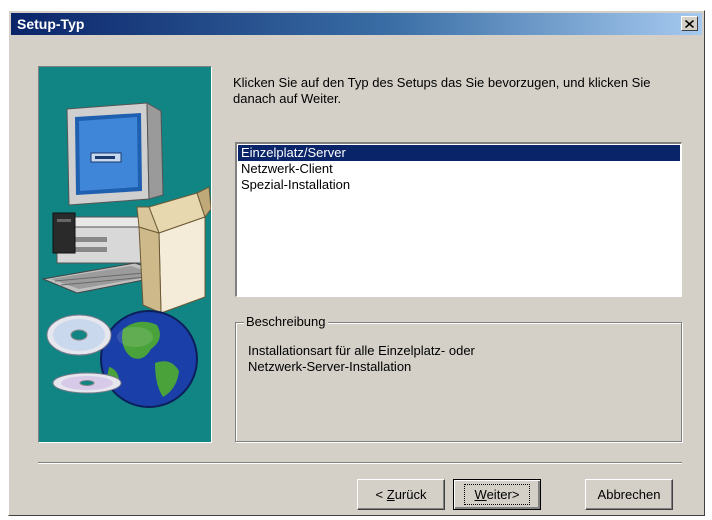 This screenshot has height=520, width=712. I want to click on back-button: < Zurück, so click(401, 494).